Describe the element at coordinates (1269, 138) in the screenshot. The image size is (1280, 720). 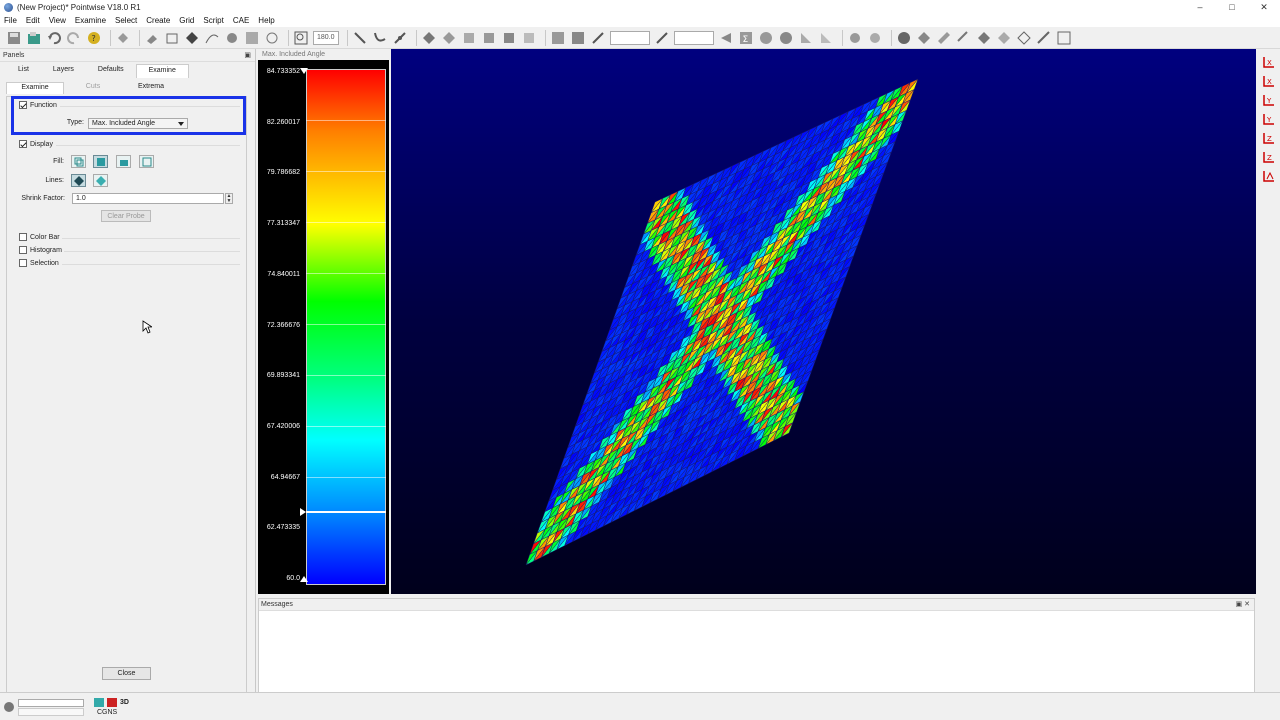
I see `view-plus-z-icon: Z` at that location.